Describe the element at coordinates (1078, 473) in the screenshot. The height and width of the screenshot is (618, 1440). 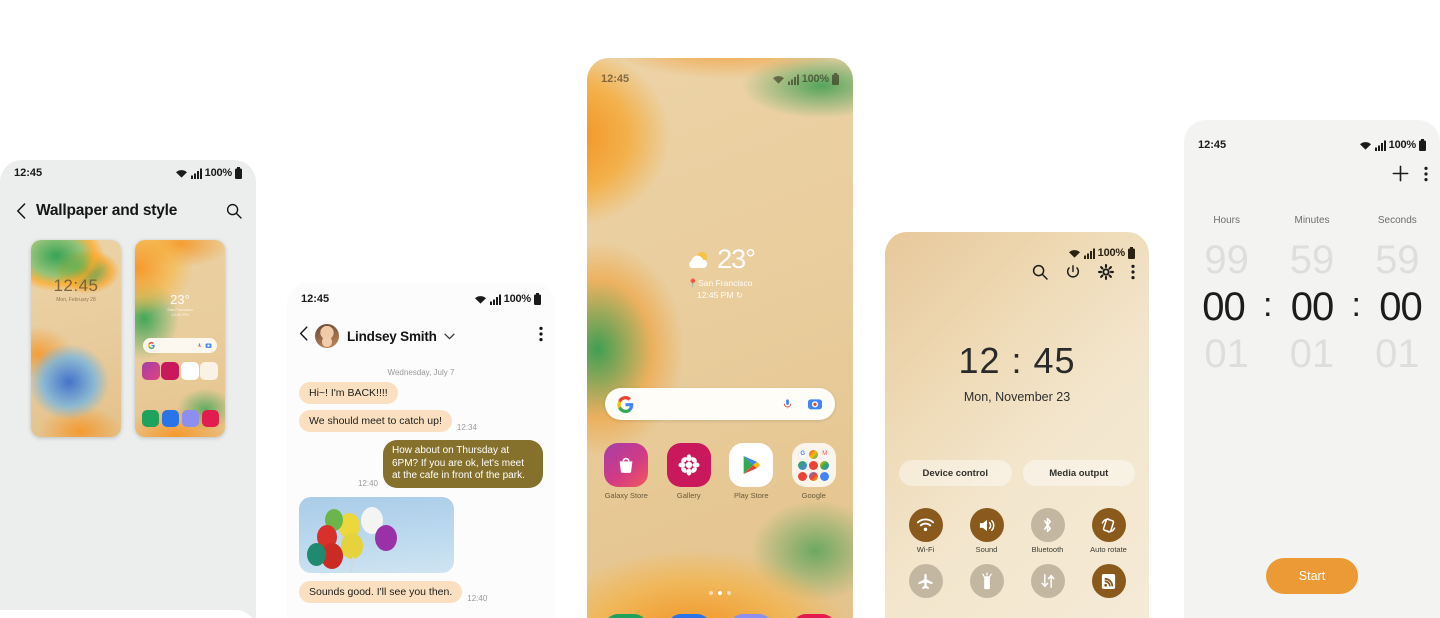
I see `media-output-button: Media output` at that location.